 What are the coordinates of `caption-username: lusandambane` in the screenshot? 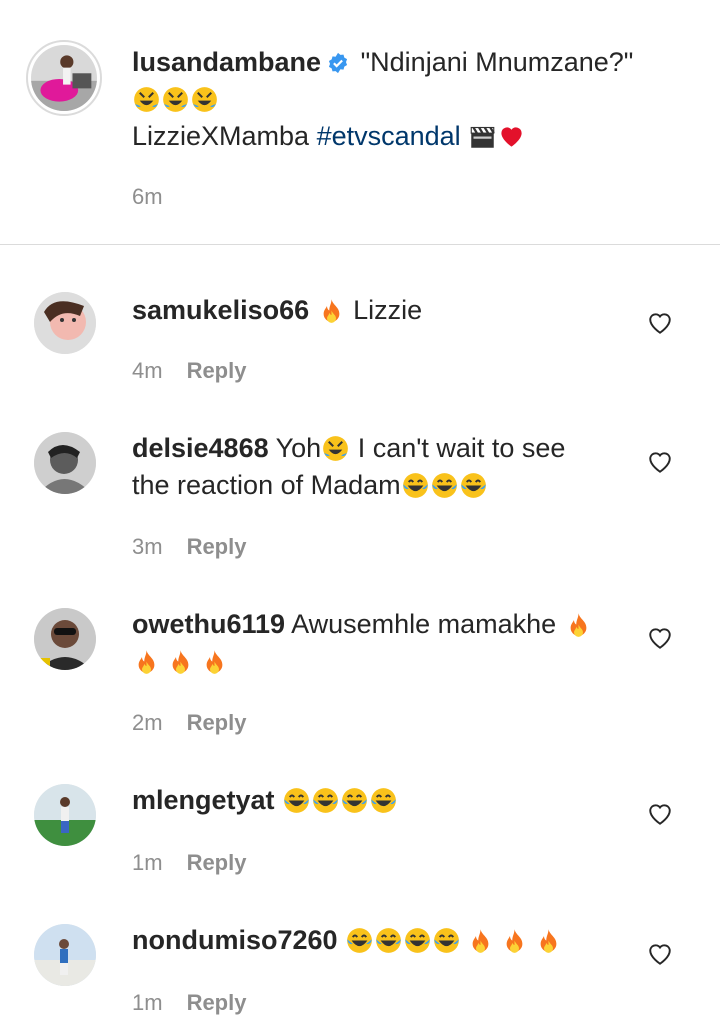 It's located at (226, 62).